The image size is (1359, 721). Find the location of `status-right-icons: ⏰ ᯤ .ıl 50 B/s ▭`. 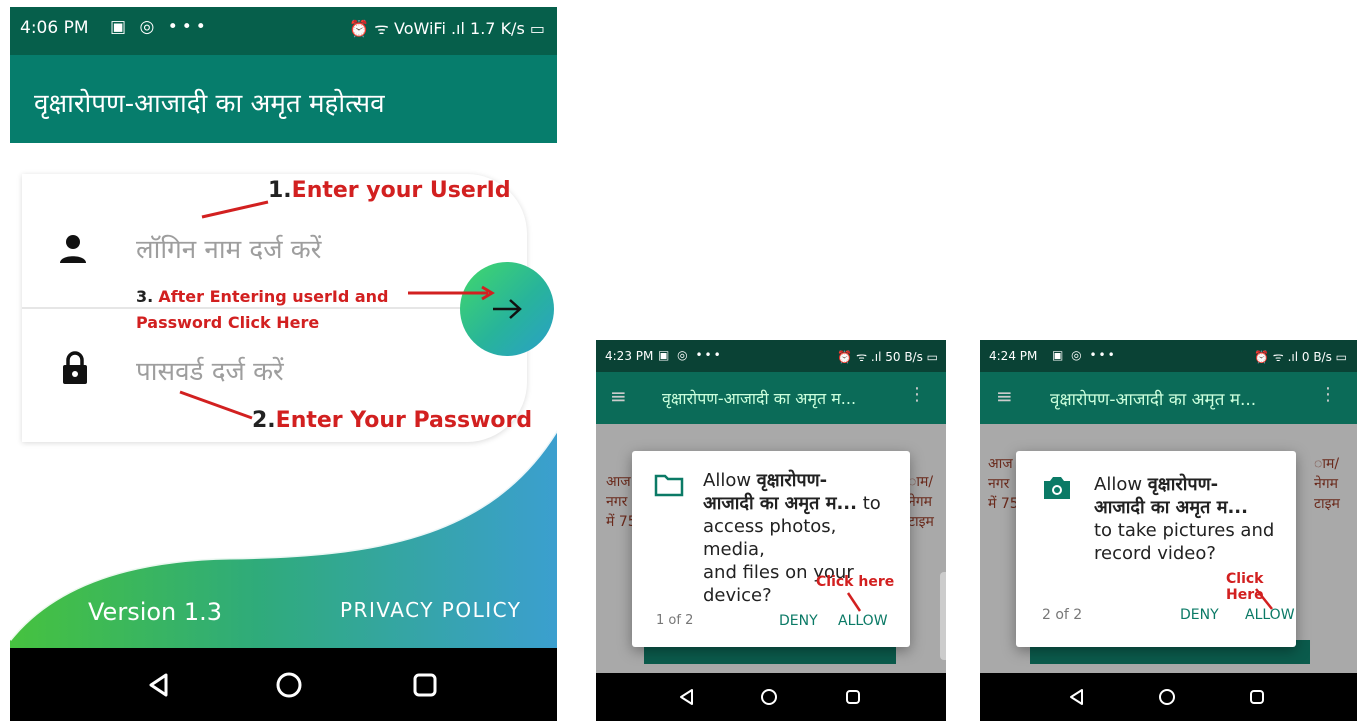

status-right-icons: ⏰ ᯤ .ıl 50 B/s ▭ is located at coordinates (887, 357).